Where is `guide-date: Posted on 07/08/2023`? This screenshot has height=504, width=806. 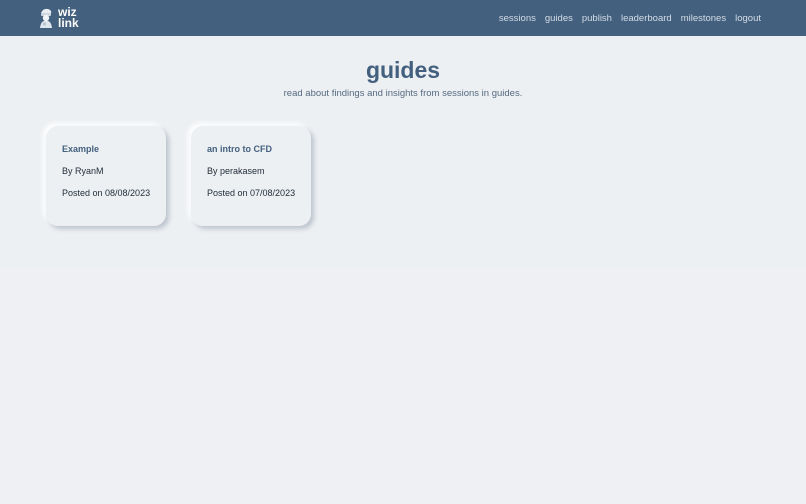 guide-date: Posted on 07/08/2023 is located at coordinates (251, 193).